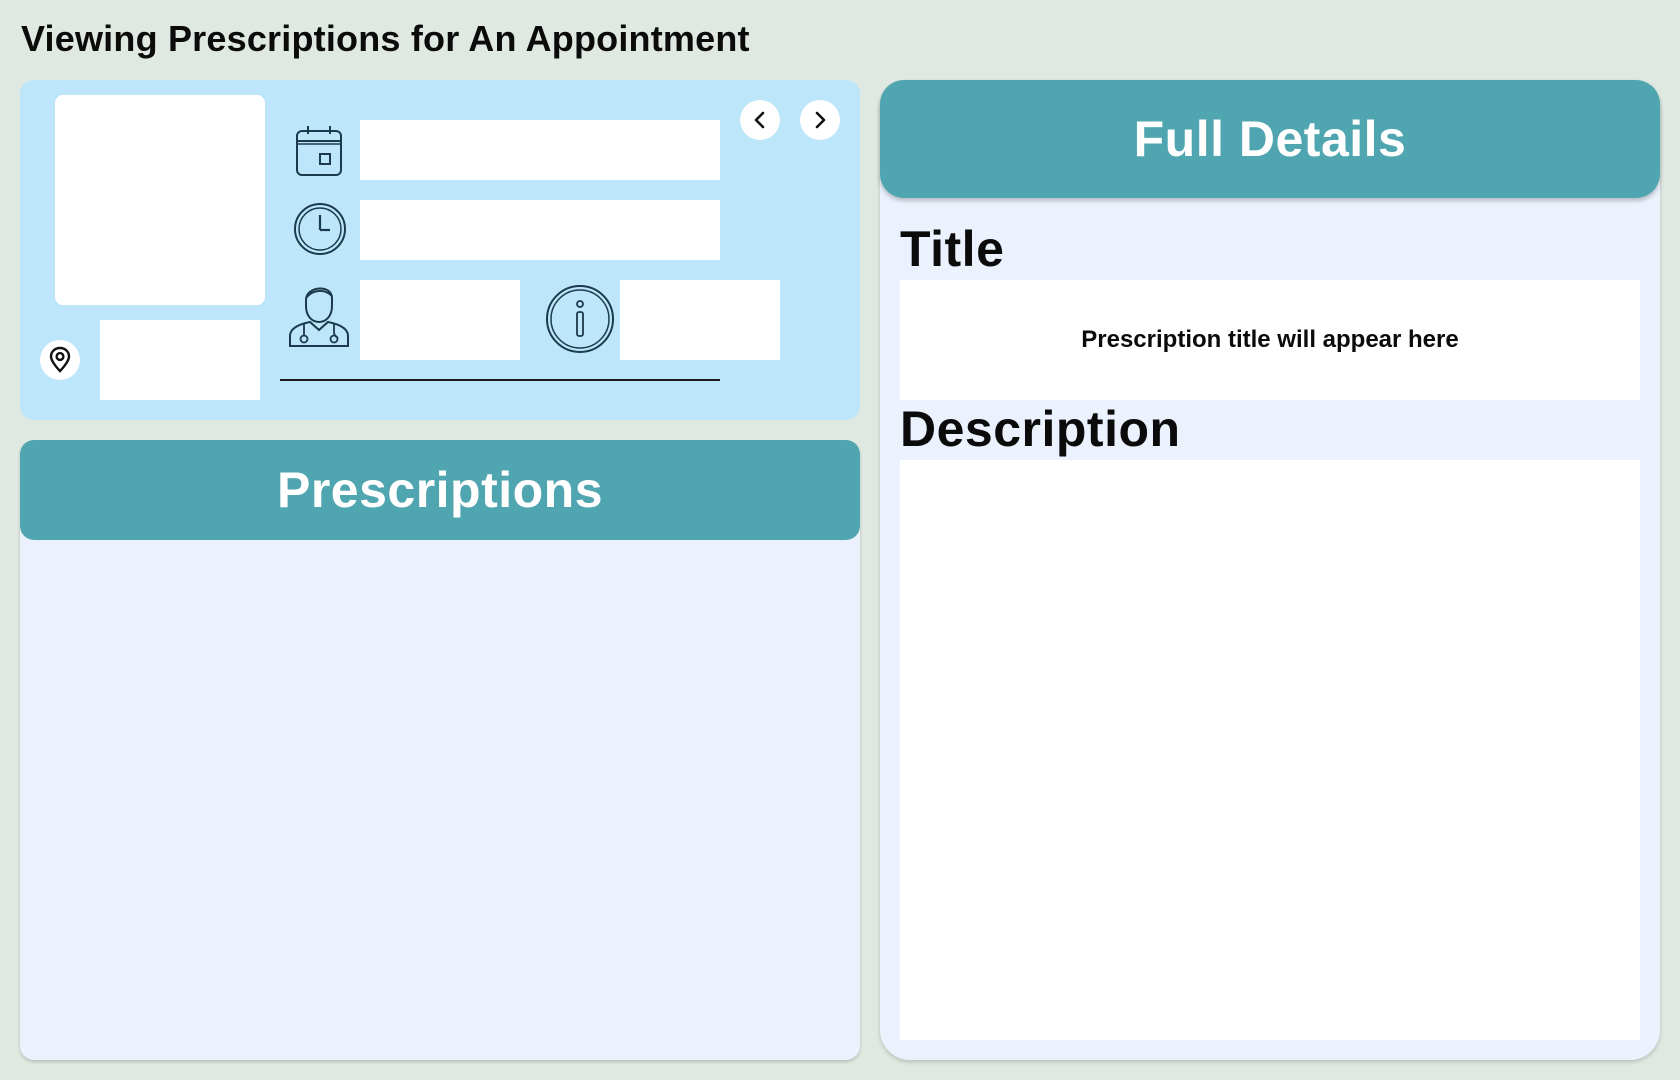 This screenshot has height=1080, width=1680. Describe the element at coordinates (180, 360) in the screenshot. I see `location-field` at that location.